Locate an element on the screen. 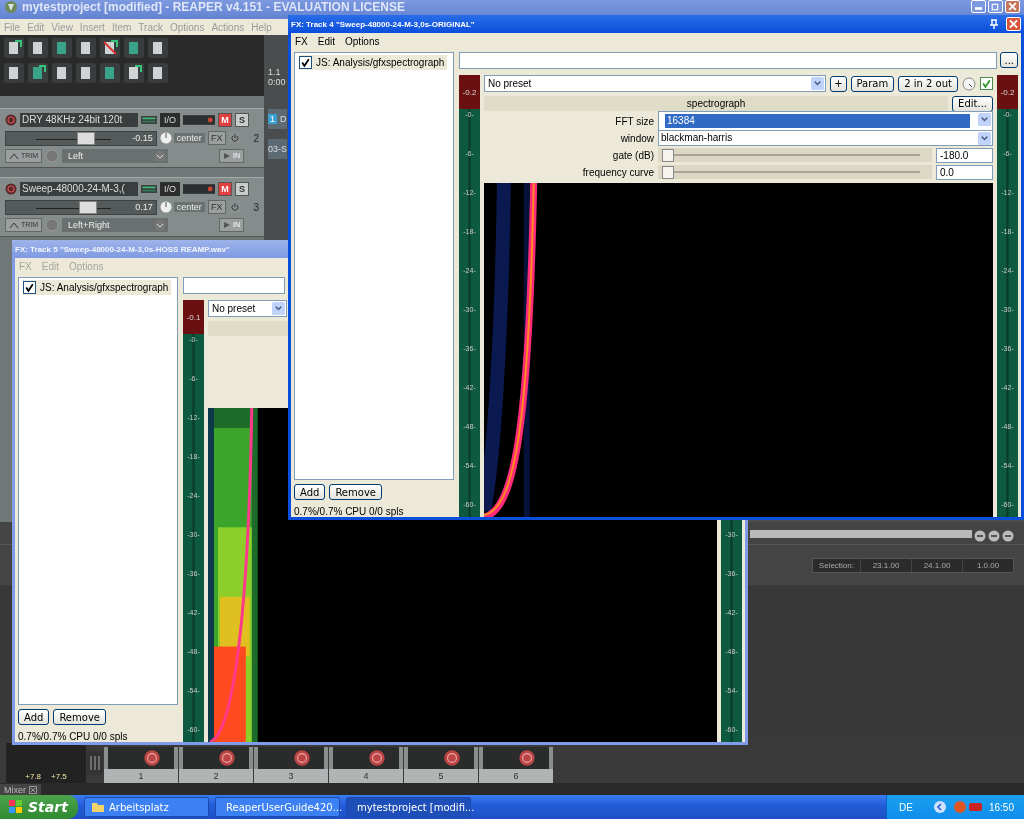 The width and height of the screenshot is (1024, 819). input-dropdown: Left is located at coordinates (115, 155).